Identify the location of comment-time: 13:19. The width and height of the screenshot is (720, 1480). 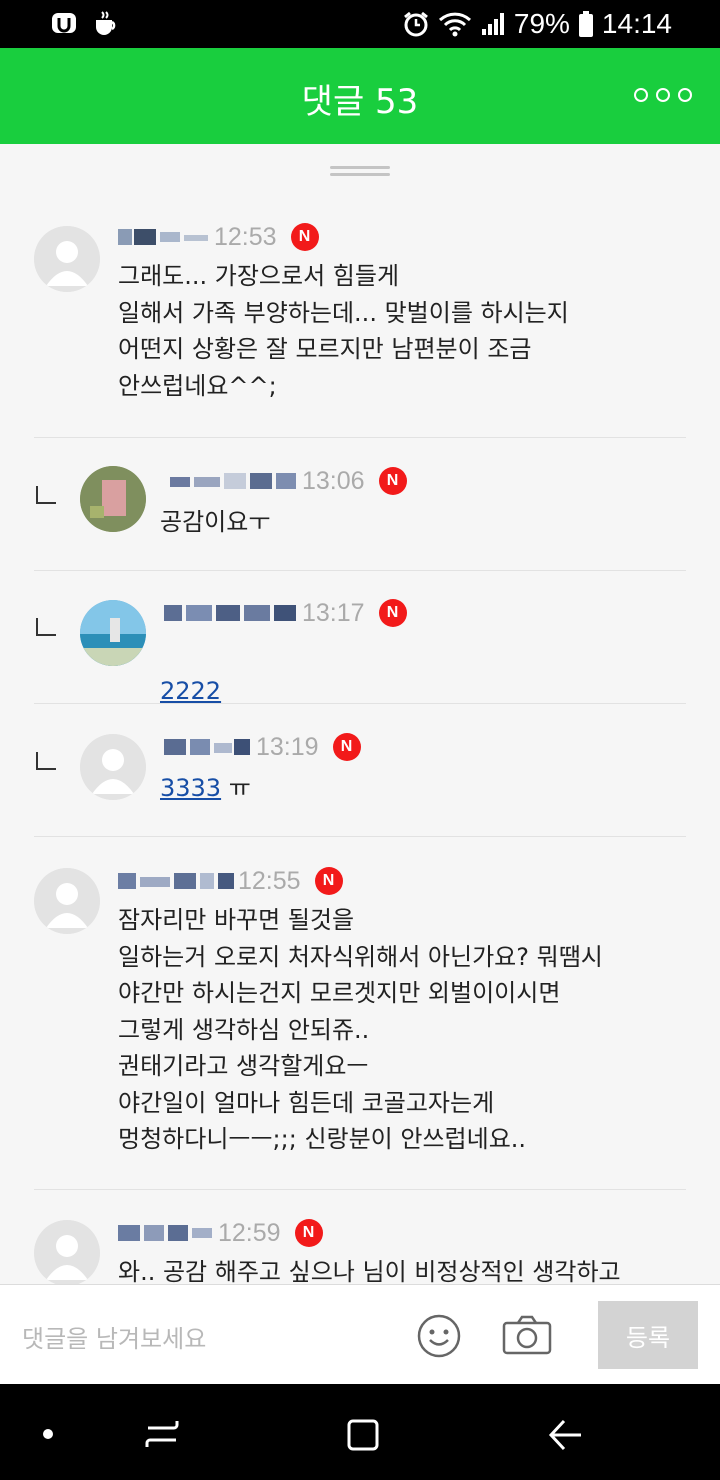
(287, 746).